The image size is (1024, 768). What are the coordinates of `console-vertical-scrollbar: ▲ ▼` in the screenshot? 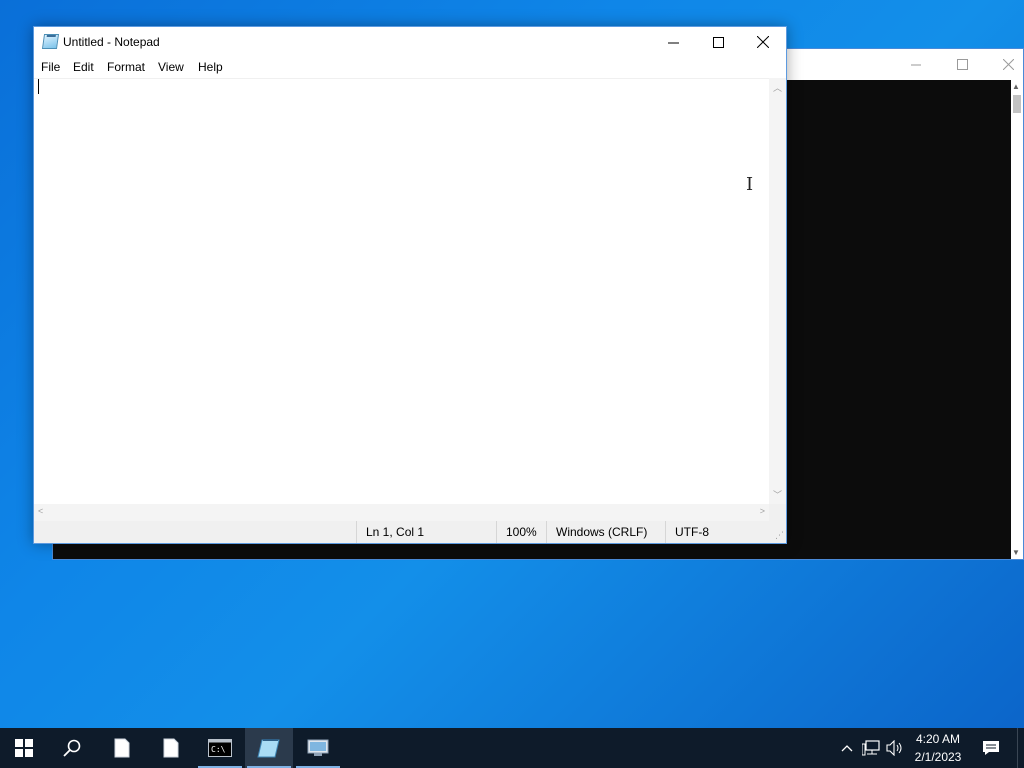 It's located at (1017, 319).